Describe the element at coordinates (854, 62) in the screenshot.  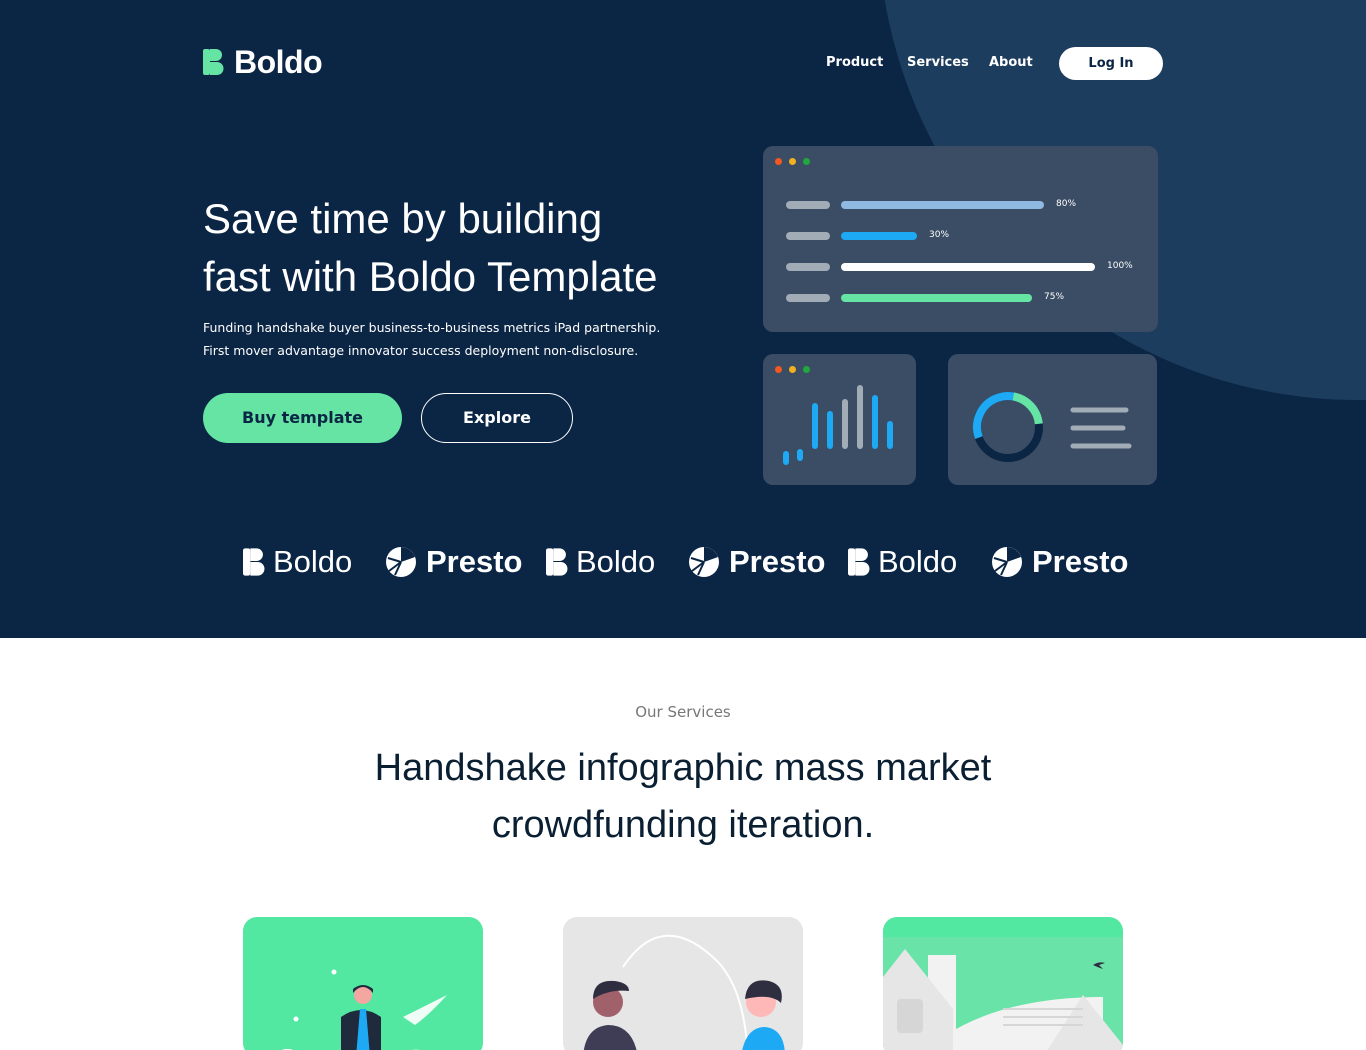
I see `nav-item-product: Product` at that location.